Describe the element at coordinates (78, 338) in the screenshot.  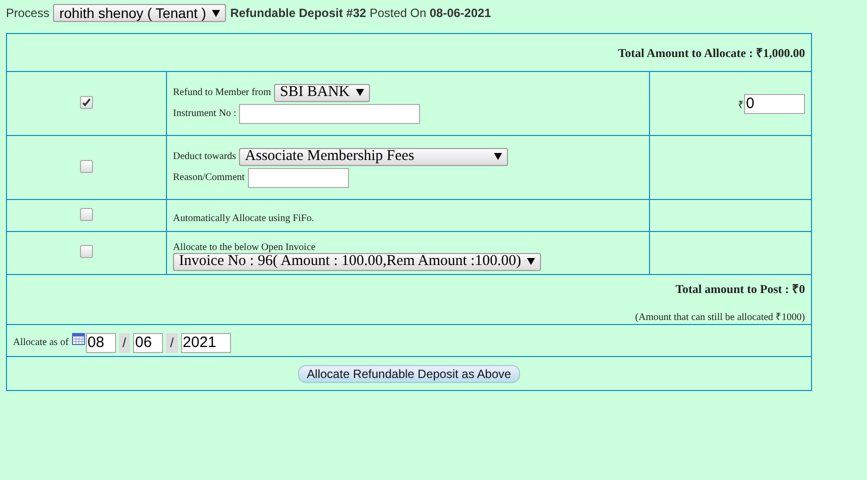
I see `calendar-icon` at that location.